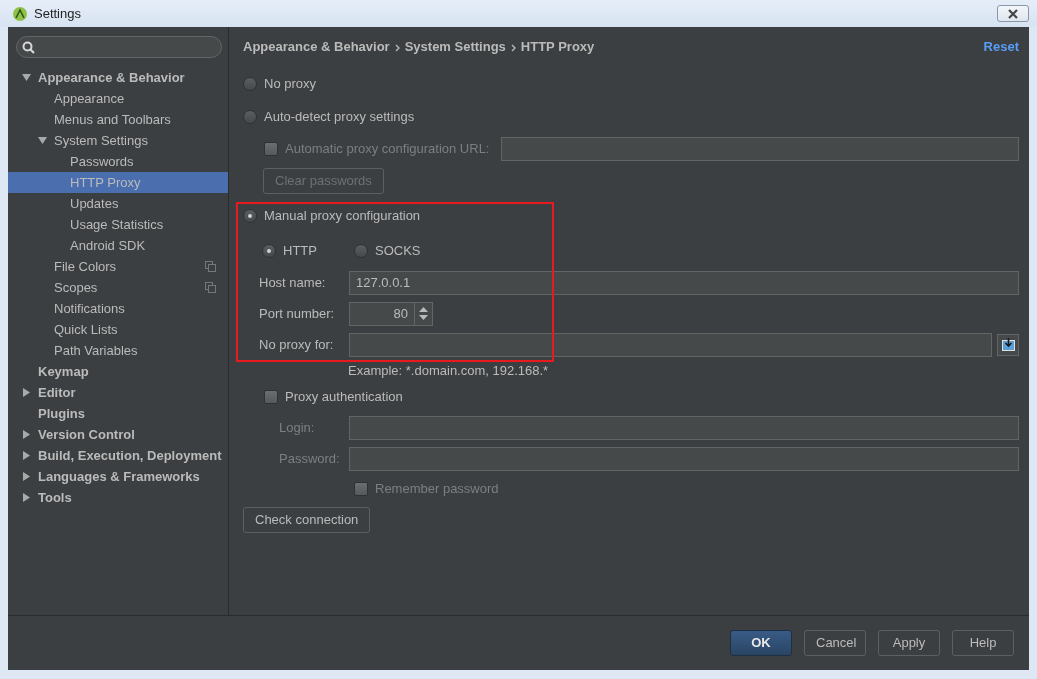 The image size is (1037, 679). I want to click on tree-item: Quick Lists, so click(118, 329).